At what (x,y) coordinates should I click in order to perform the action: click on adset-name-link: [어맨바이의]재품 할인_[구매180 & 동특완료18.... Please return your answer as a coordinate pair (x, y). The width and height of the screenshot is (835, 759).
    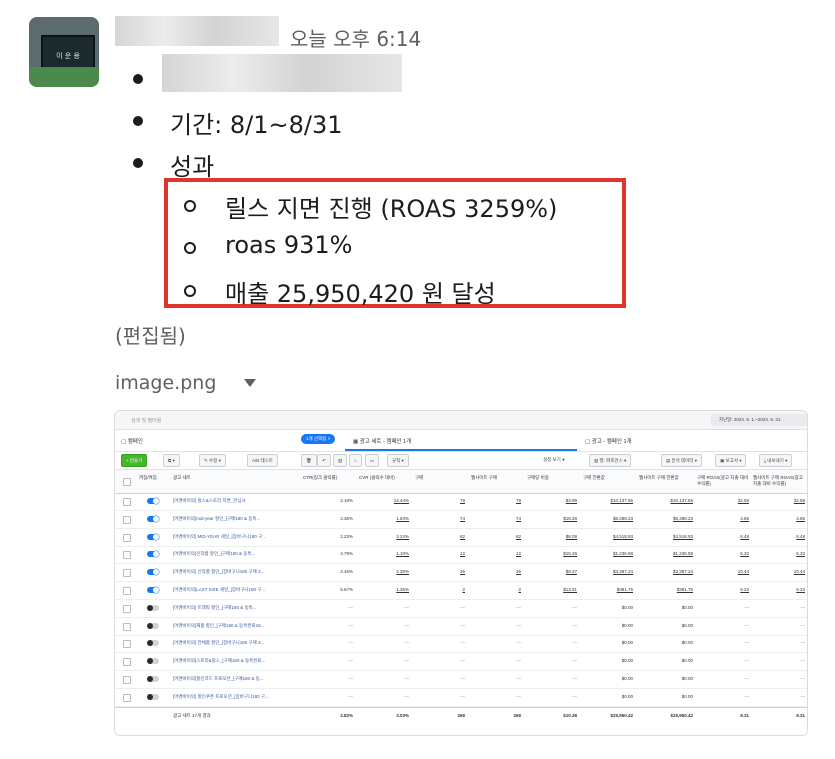
    Looking at the image, I should click on (232, 626).